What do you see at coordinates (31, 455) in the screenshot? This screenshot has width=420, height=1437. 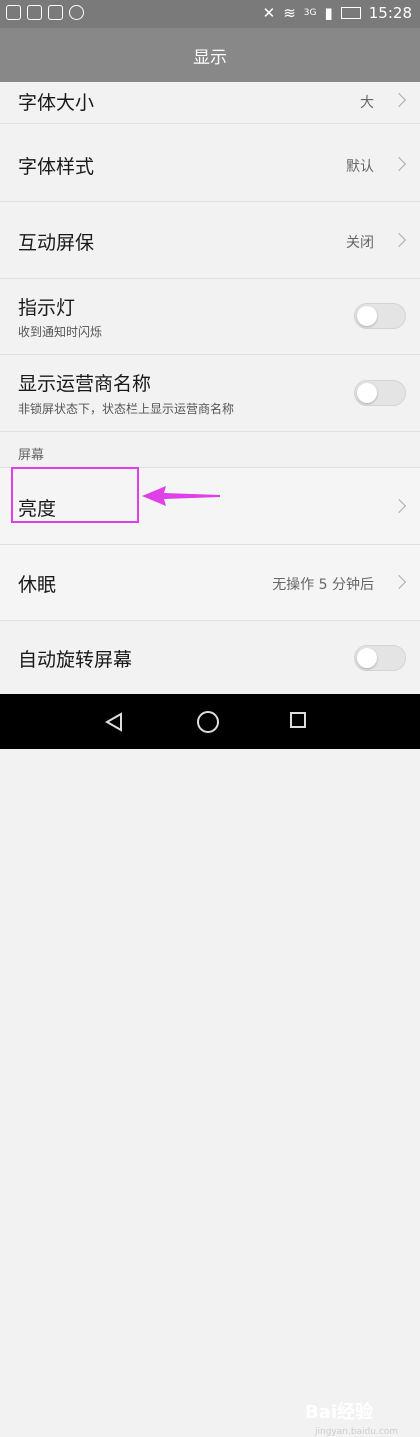 I see `section-label: 屏幕` at bounding box center [31, 455].